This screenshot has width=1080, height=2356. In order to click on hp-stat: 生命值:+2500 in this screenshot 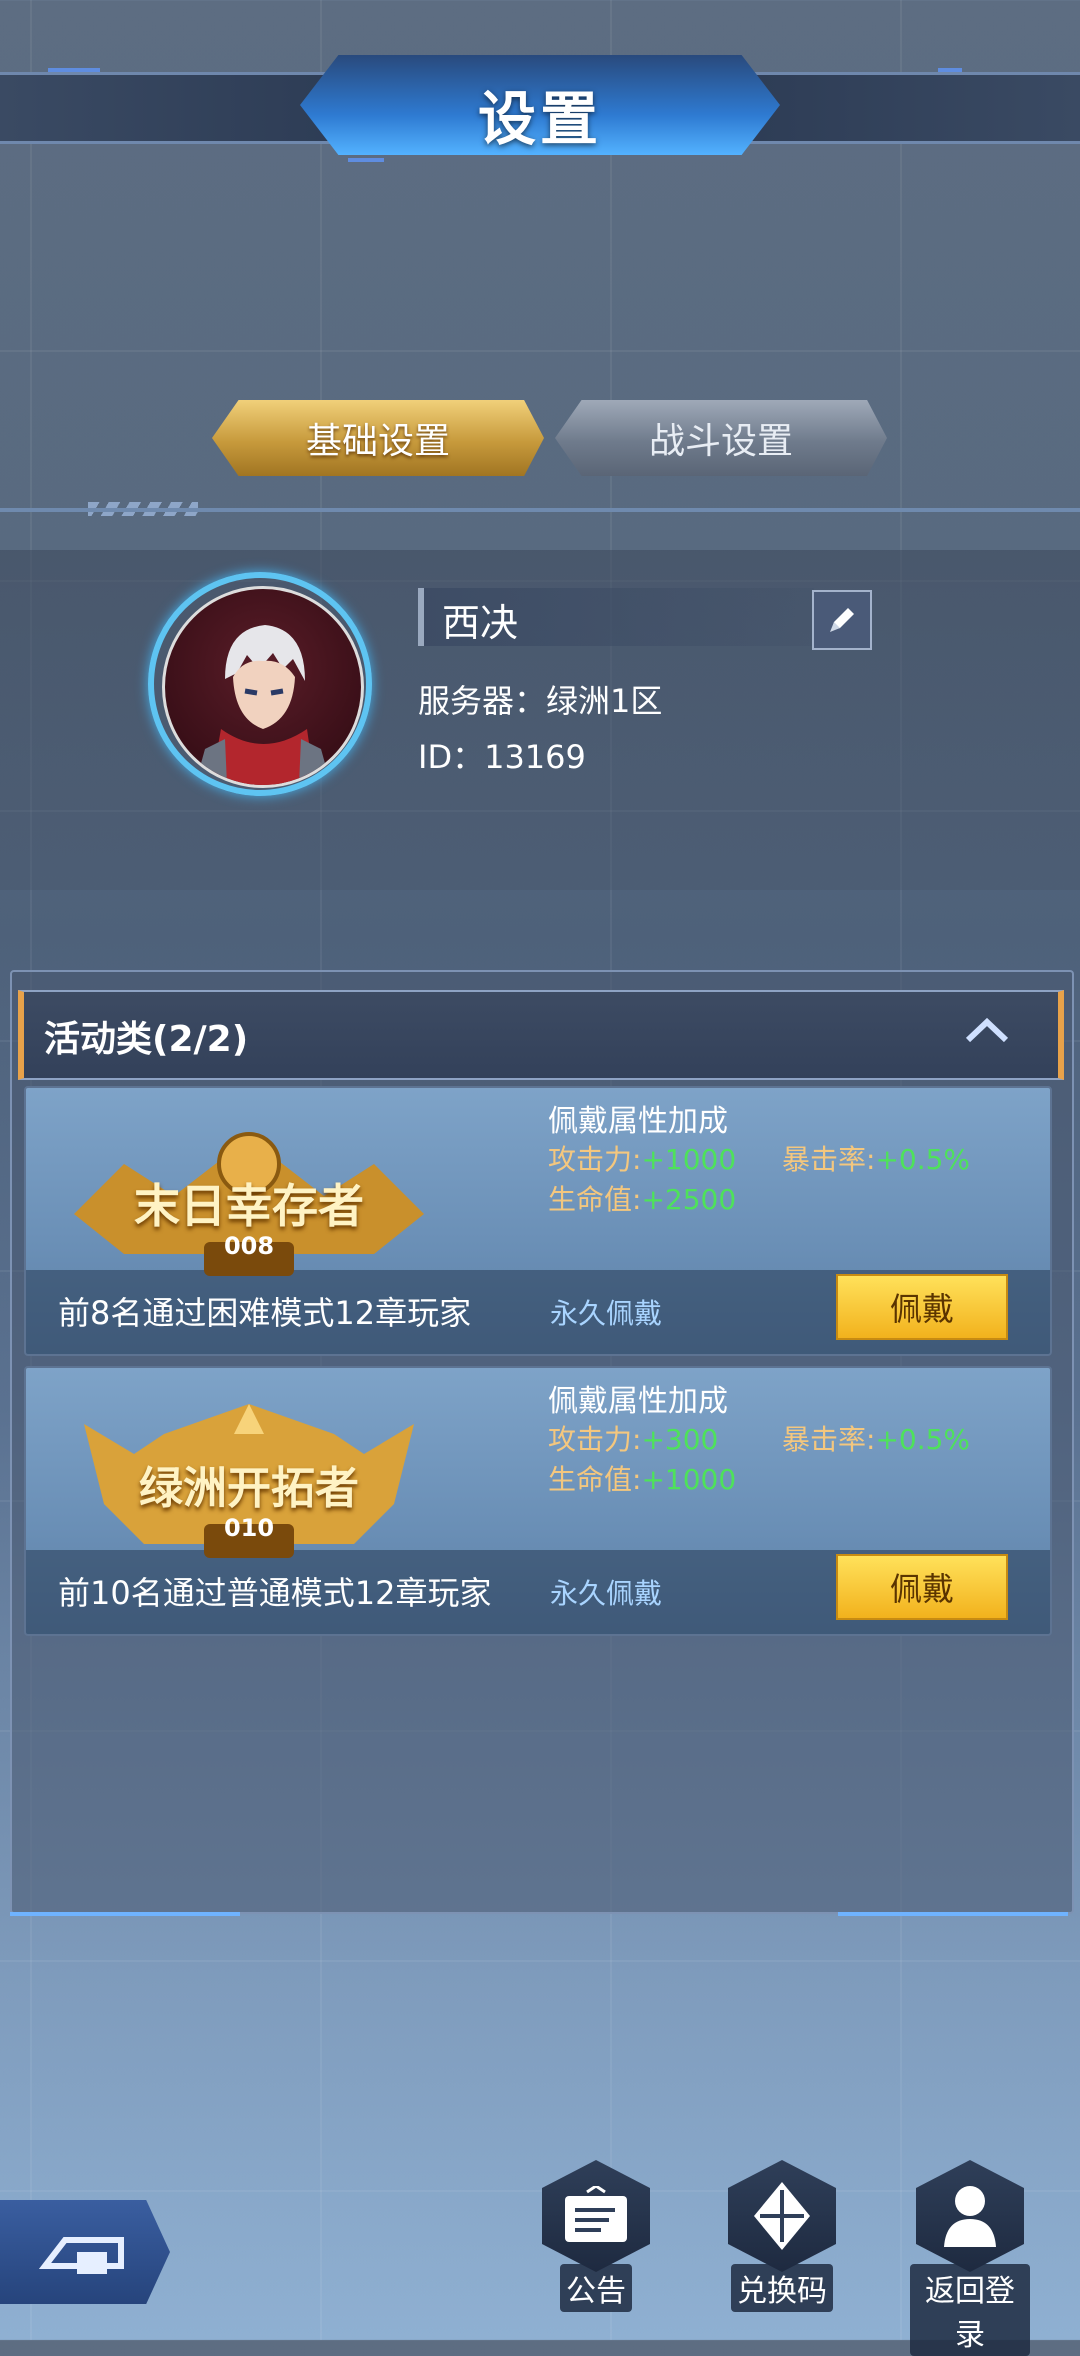, I will do `click(642, 1198)`.